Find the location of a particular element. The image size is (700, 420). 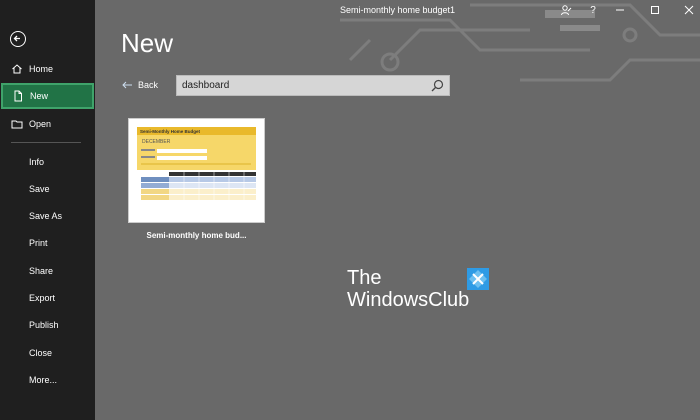

sidebar-item-label: Open is located at coordinates (40, 124).